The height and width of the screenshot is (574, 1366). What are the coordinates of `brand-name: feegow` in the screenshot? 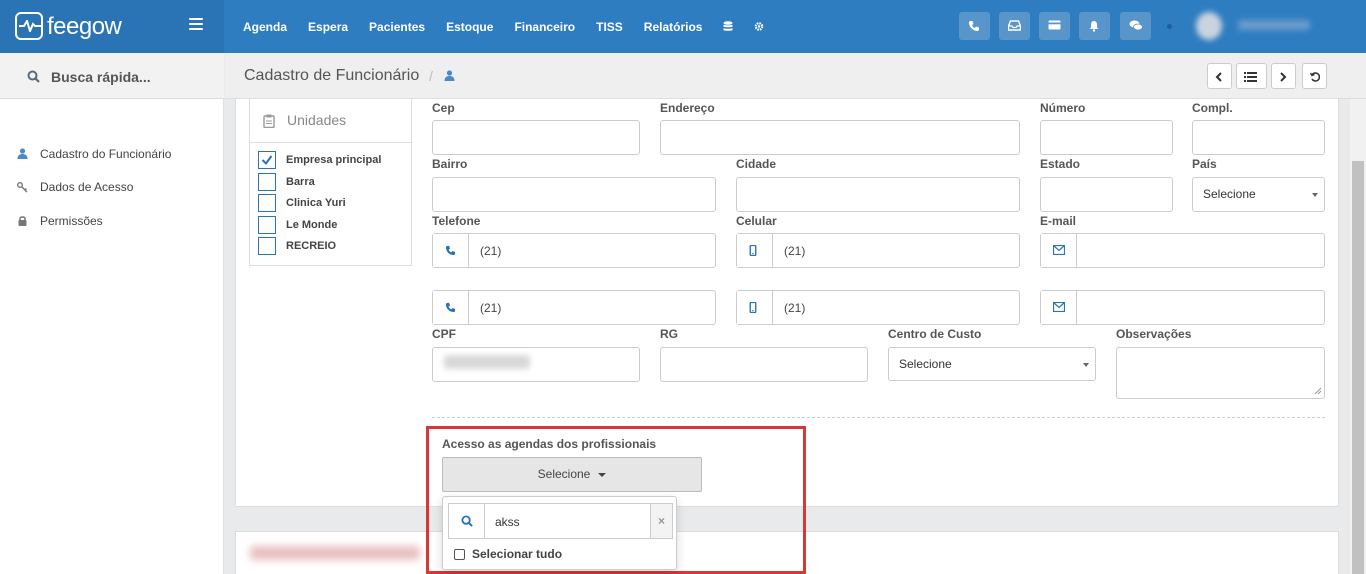 It's located at (84, 27).